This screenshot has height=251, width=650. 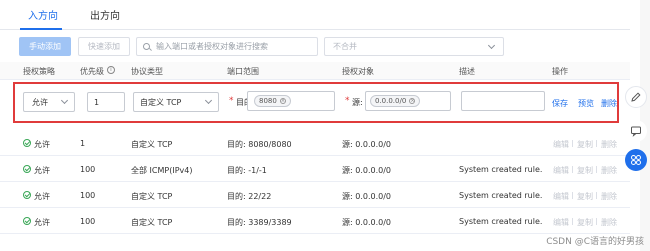 I want to click on apps-grid-icon, so click(x=636, y=160).